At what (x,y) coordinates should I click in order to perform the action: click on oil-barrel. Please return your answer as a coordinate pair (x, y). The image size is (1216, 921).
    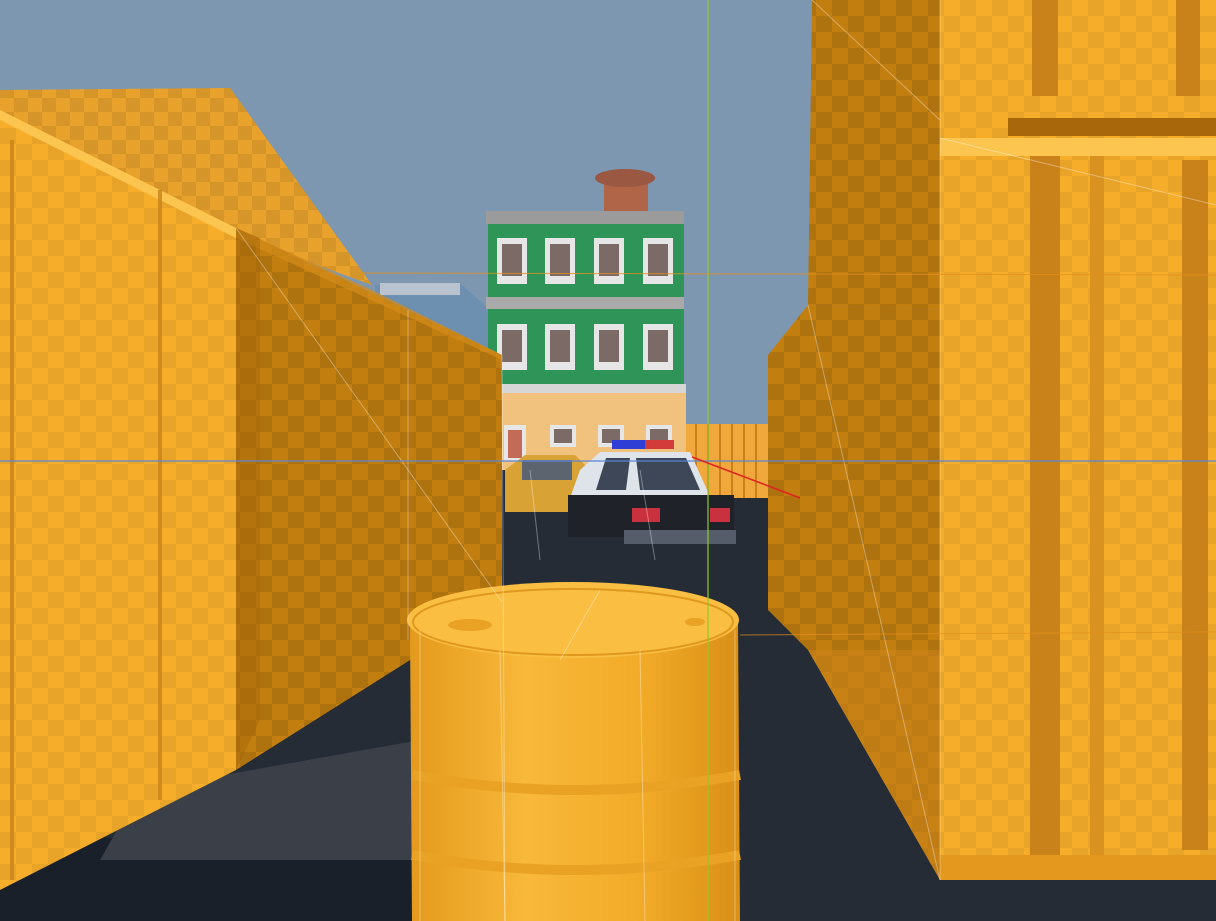
    Looking at the image, I should click on (574, 751).